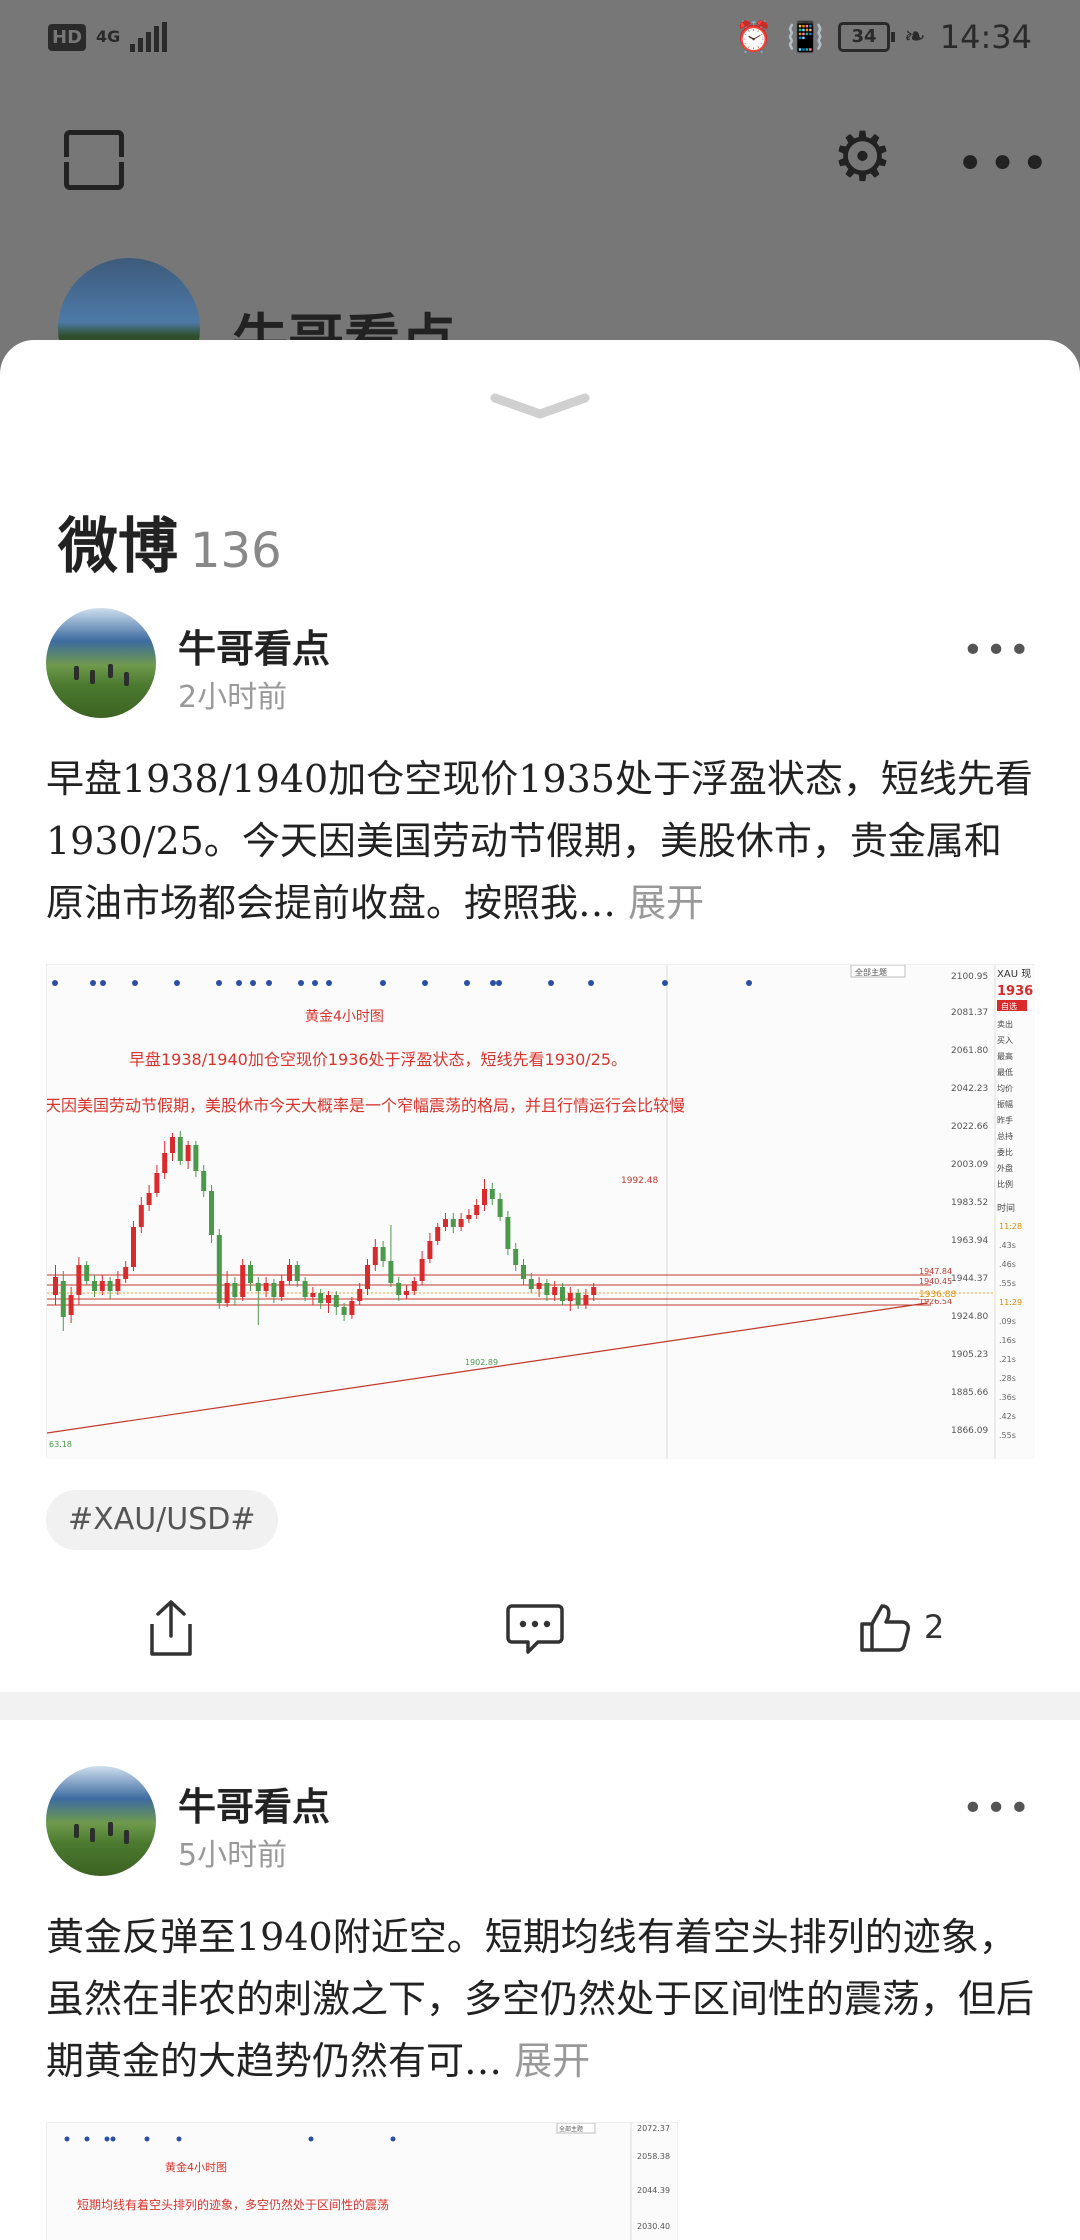 The height and width of the screenshot is (2240, 1080). I want to click on side-time: .16s, so click(1007, 1340).